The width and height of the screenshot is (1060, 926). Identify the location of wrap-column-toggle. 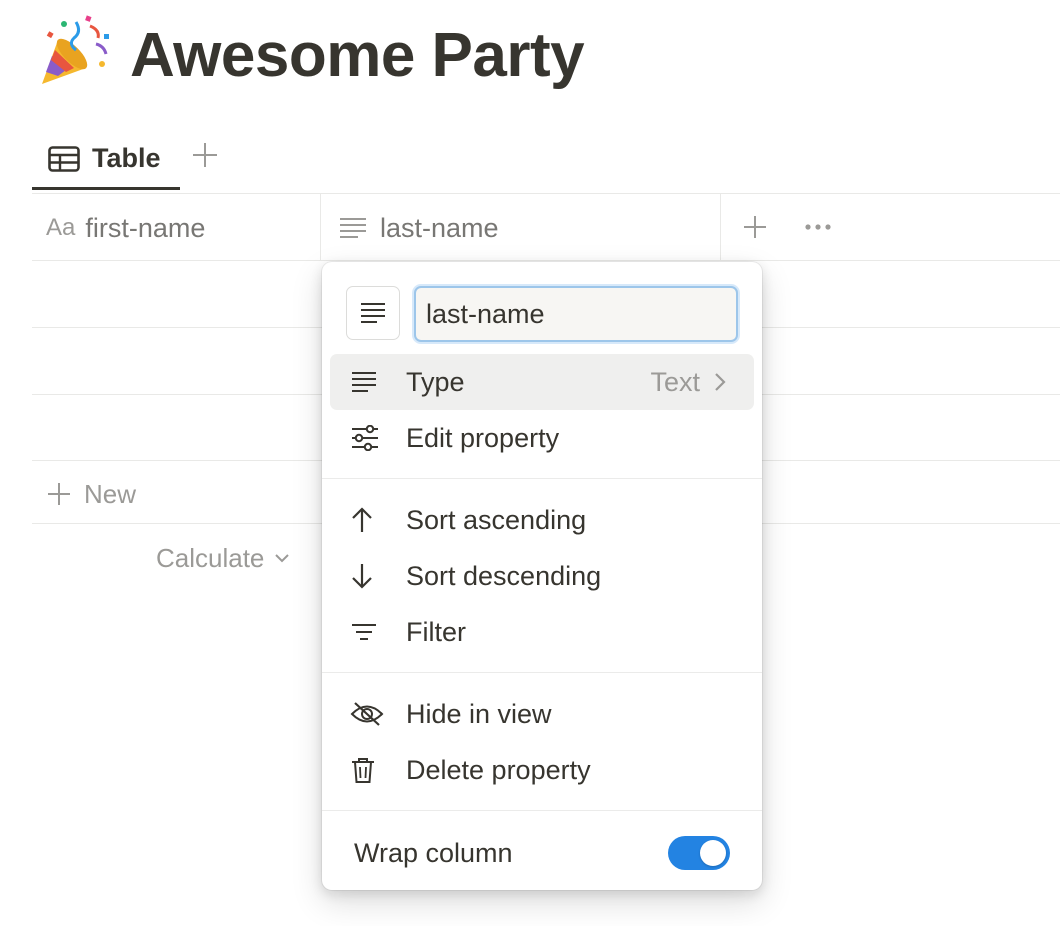
(699, 853).